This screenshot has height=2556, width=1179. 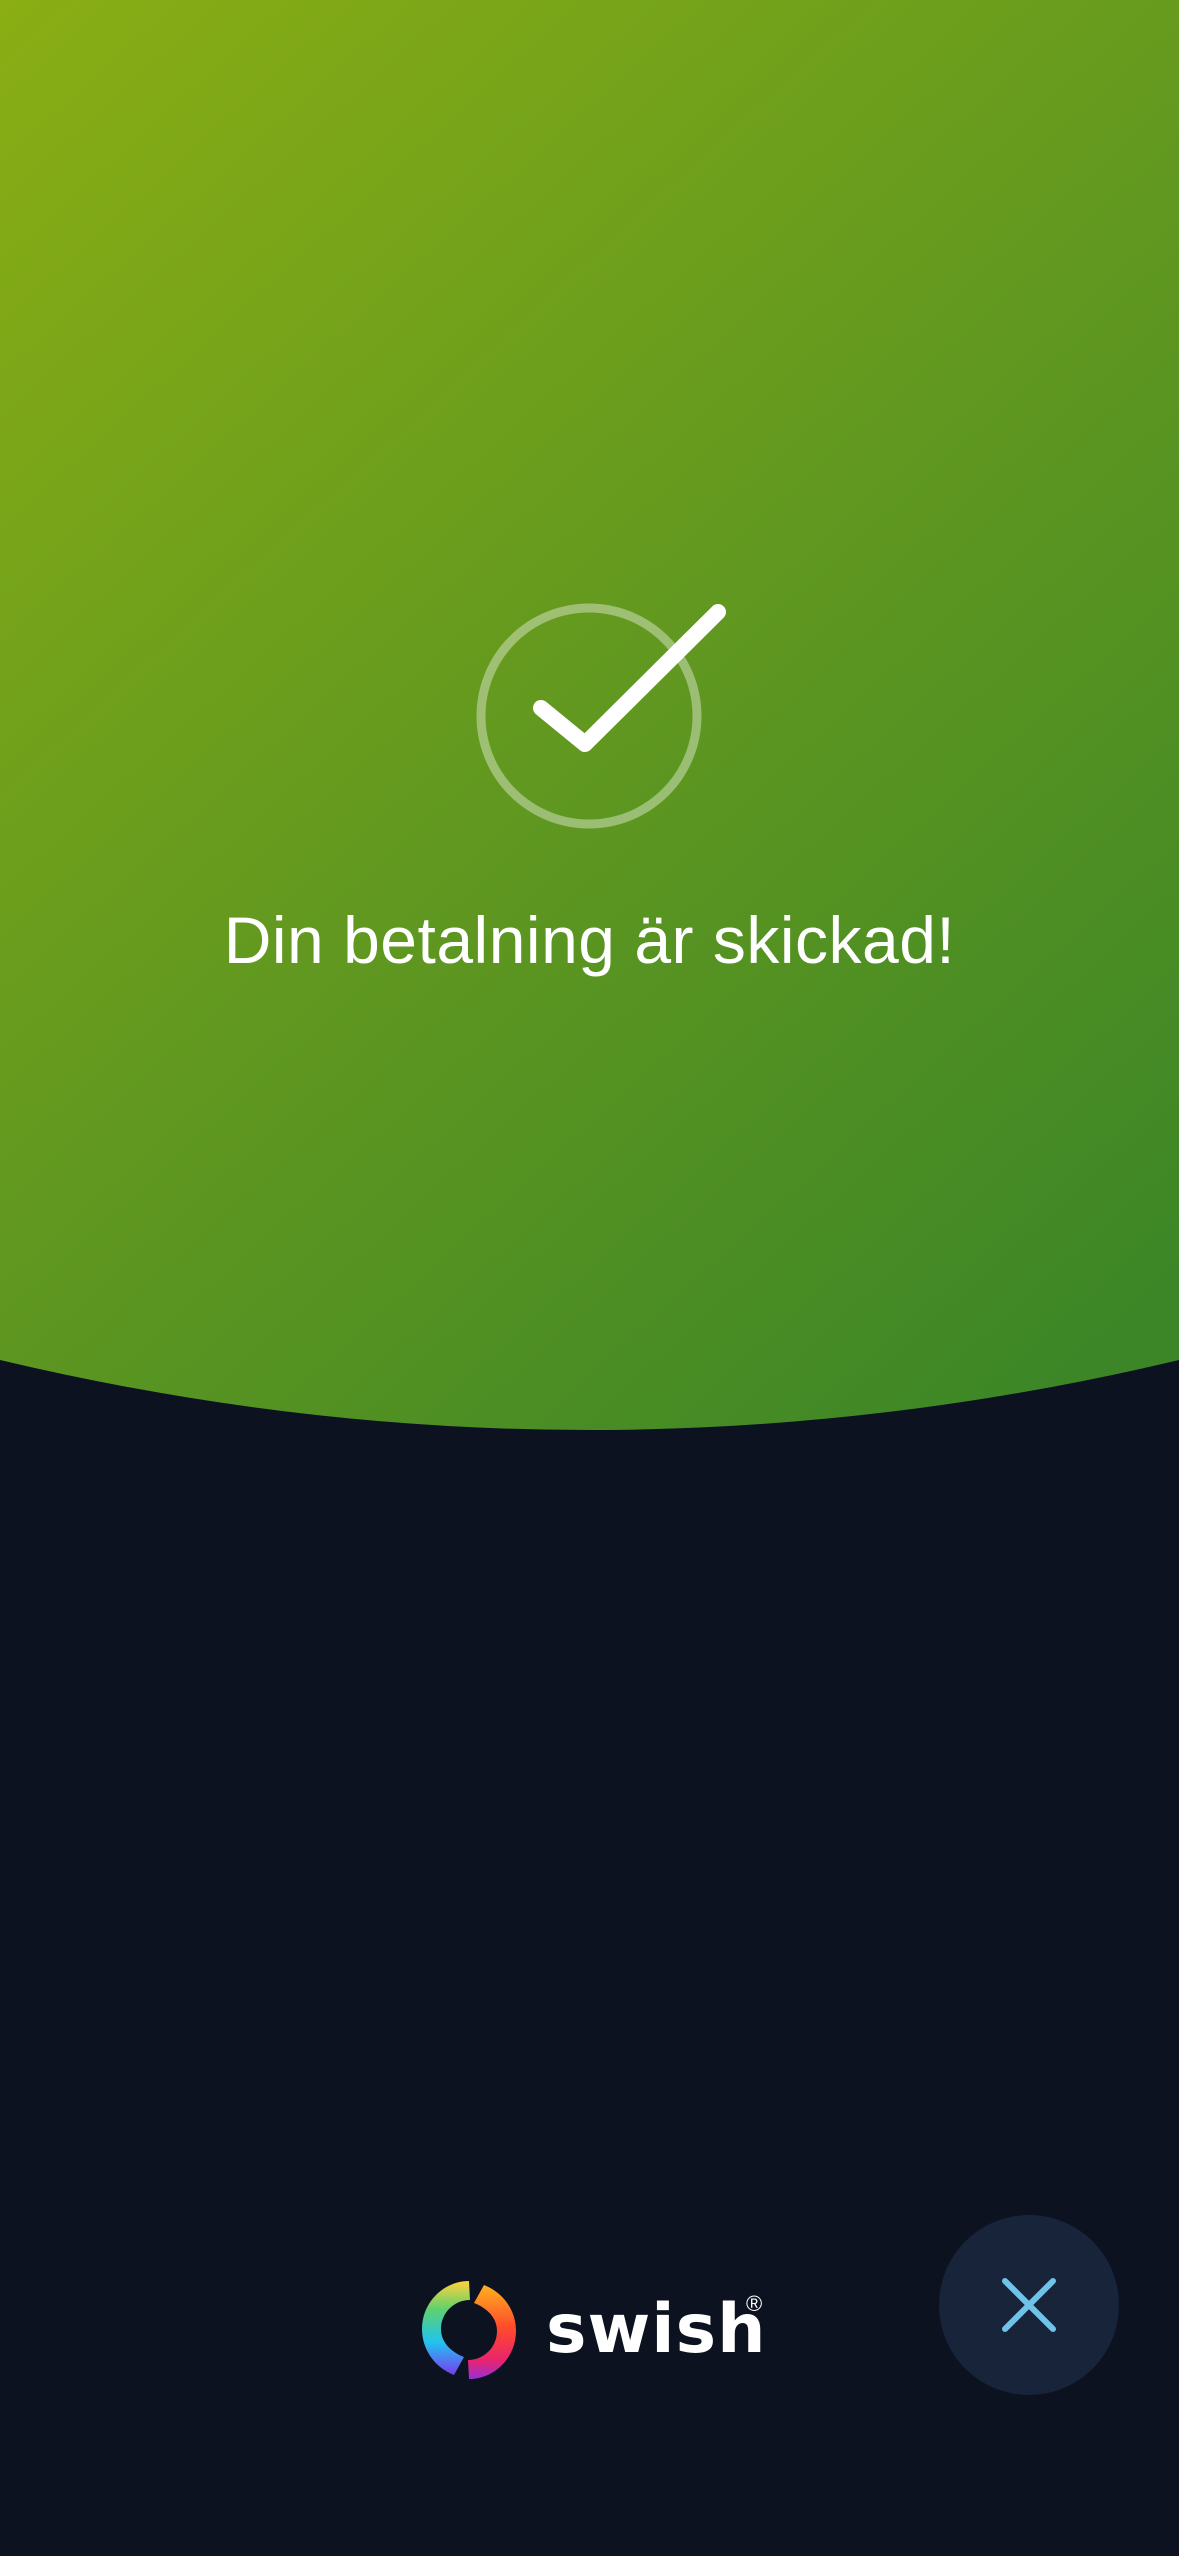 I want to click on swish-logo-icon, so click(x=469, y=2330).